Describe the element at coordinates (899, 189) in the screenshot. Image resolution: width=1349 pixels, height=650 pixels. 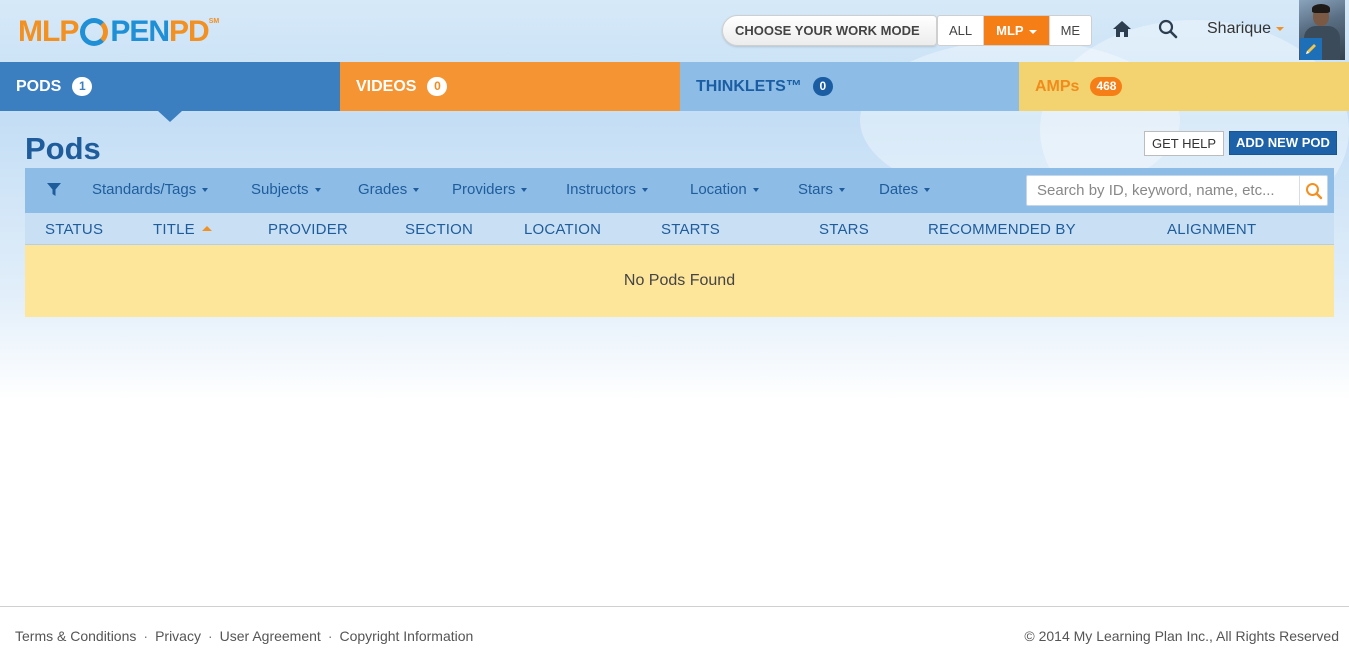
I see `filter-label: Dates` at that location.